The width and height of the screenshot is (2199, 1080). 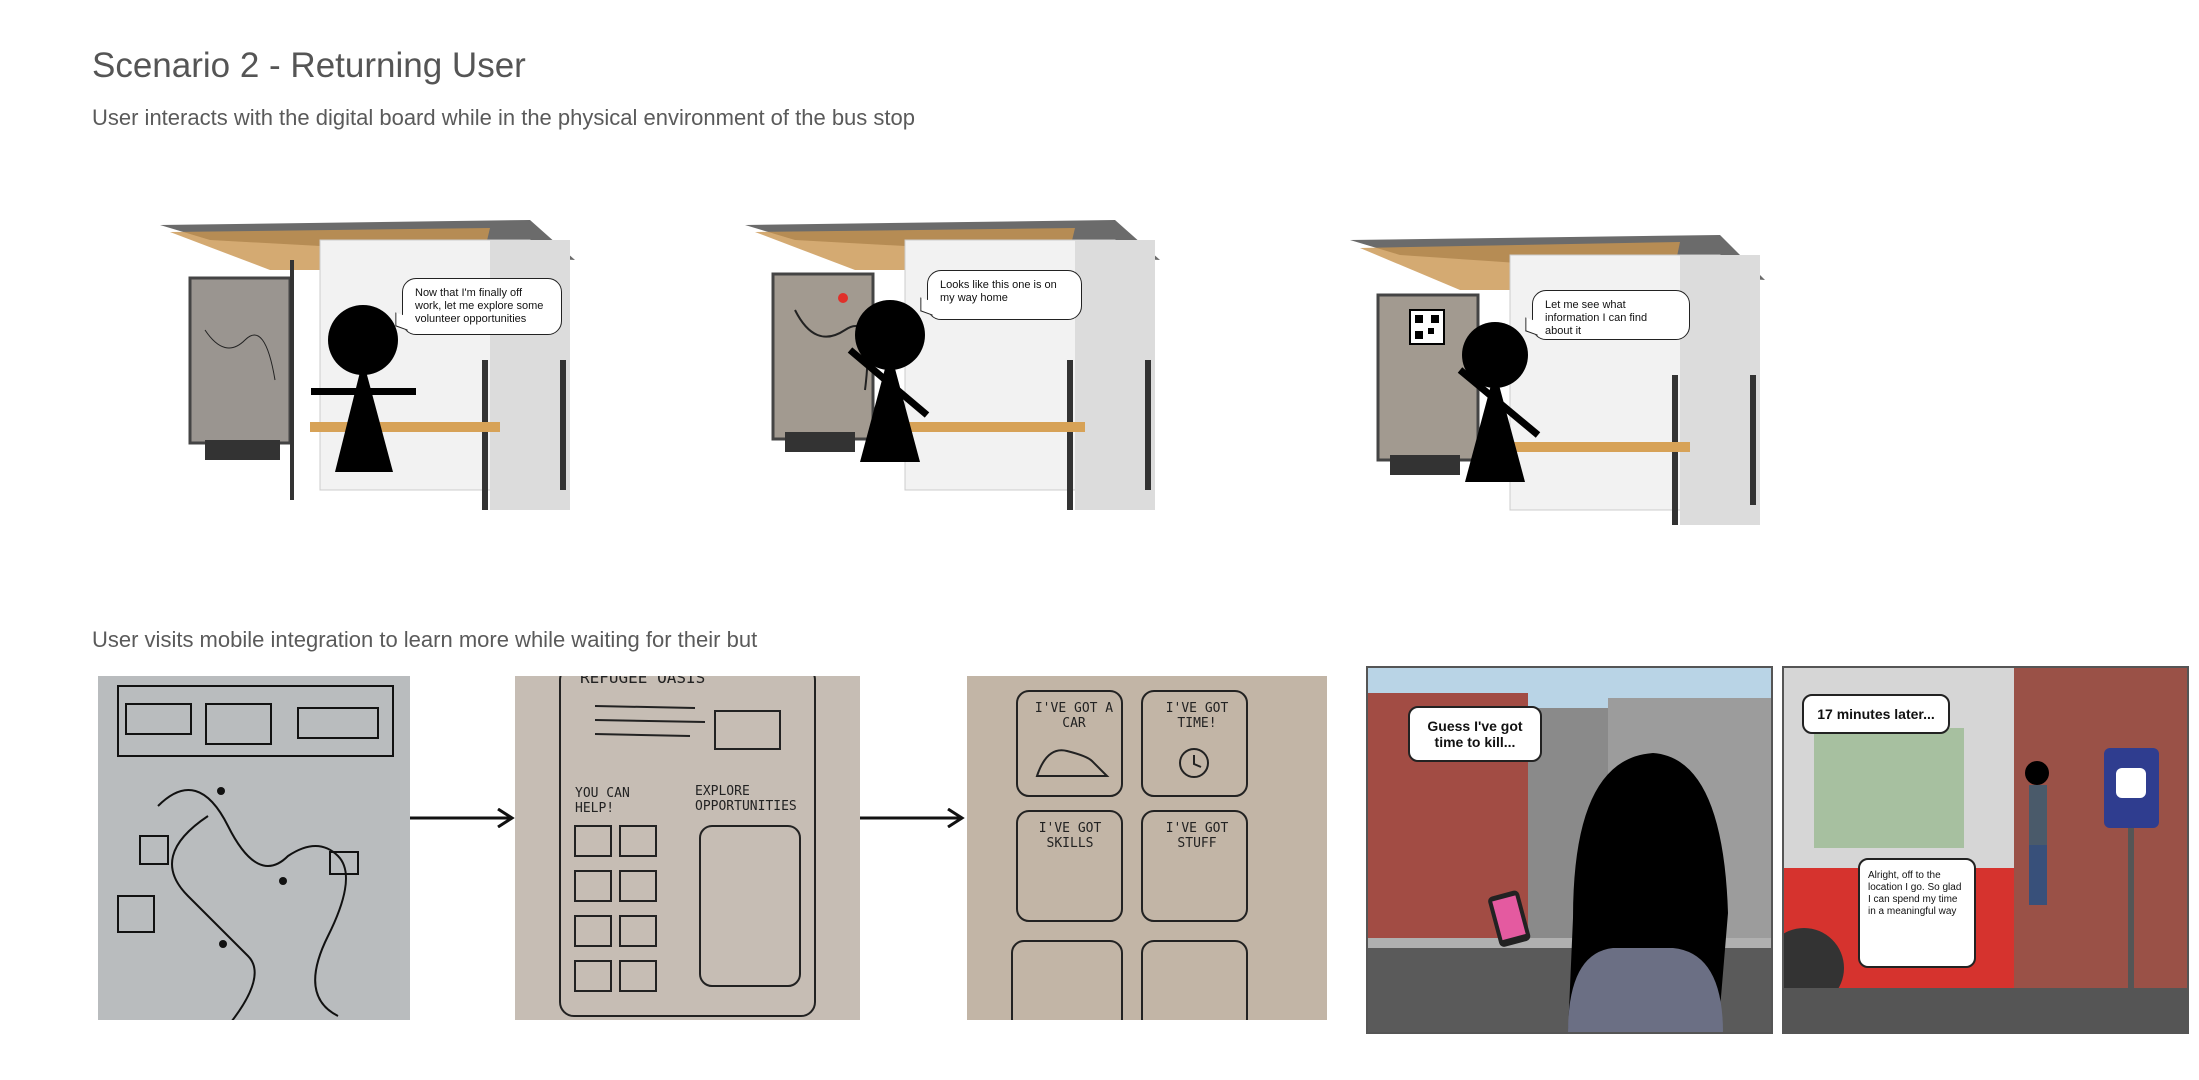 What do you see at coordinates (602, 801) in the screenshot?
I see `sketch-label: YOU CAN HELP!` at bounding box center [602, 801].